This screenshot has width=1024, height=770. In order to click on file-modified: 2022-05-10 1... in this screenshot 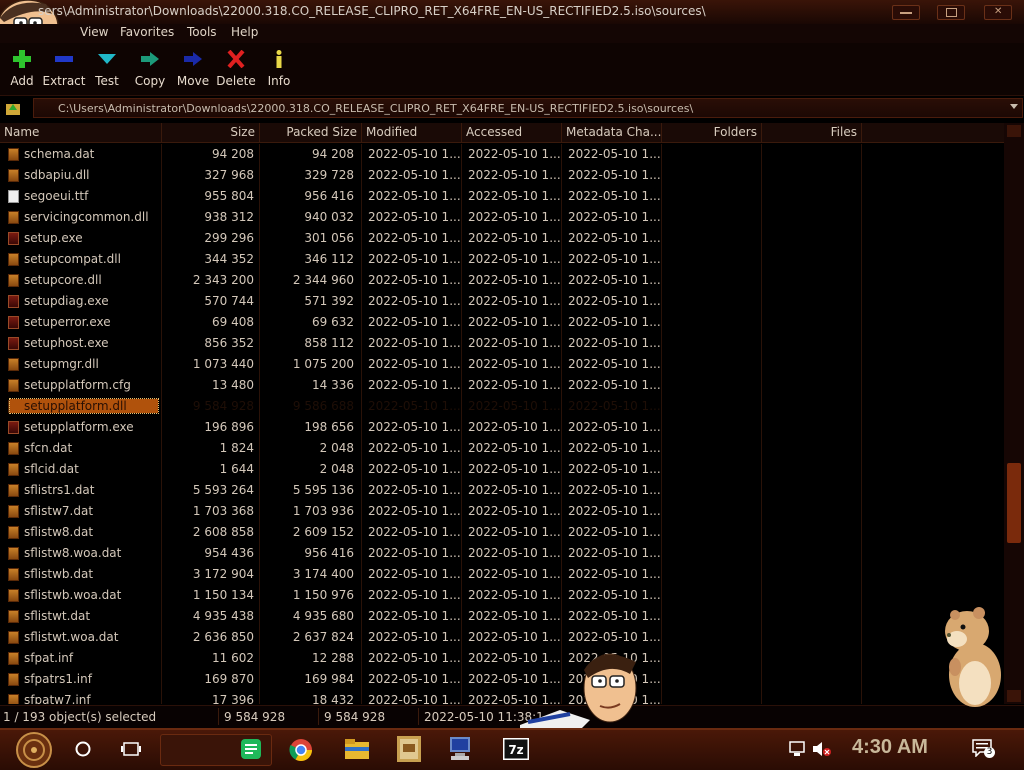, I will do `click(414, 469)`.